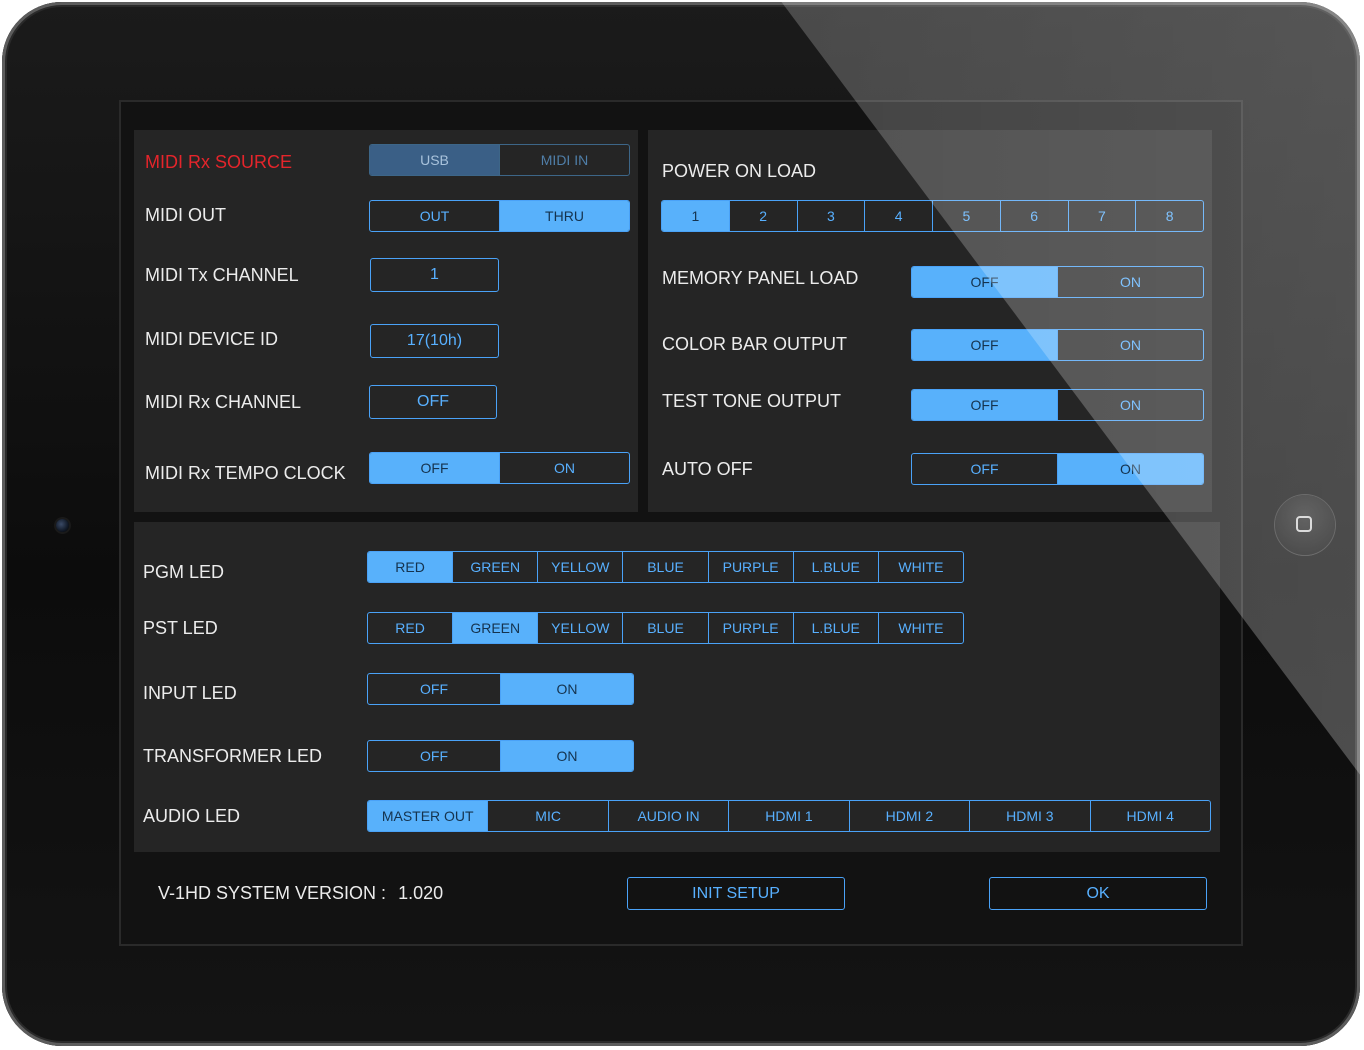 Image resolution: width=1364 pixels, height=1050 pixels. I want to click on input-led-label: INPUT LED, so click(190, 693).